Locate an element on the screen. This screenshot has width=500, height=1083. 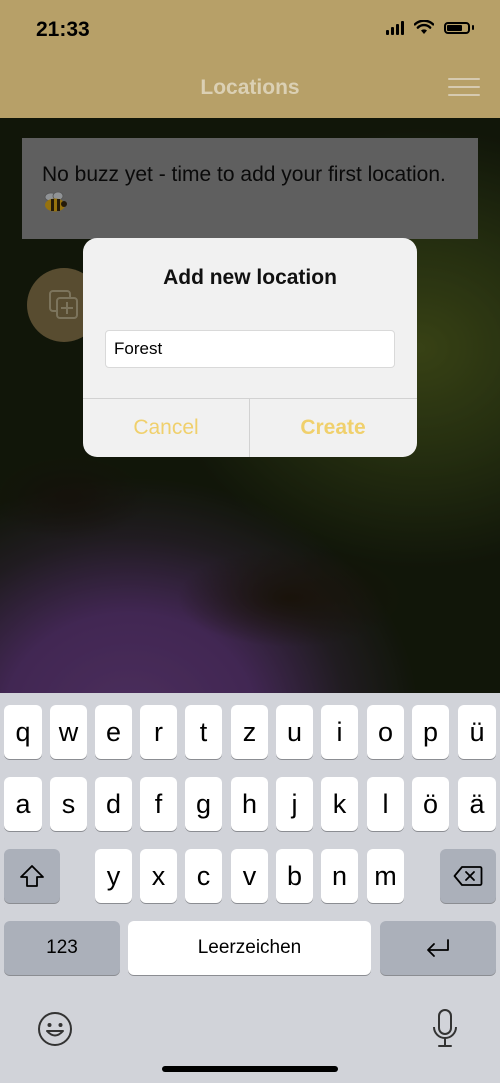
key: n is located at coordinates (339, 876).